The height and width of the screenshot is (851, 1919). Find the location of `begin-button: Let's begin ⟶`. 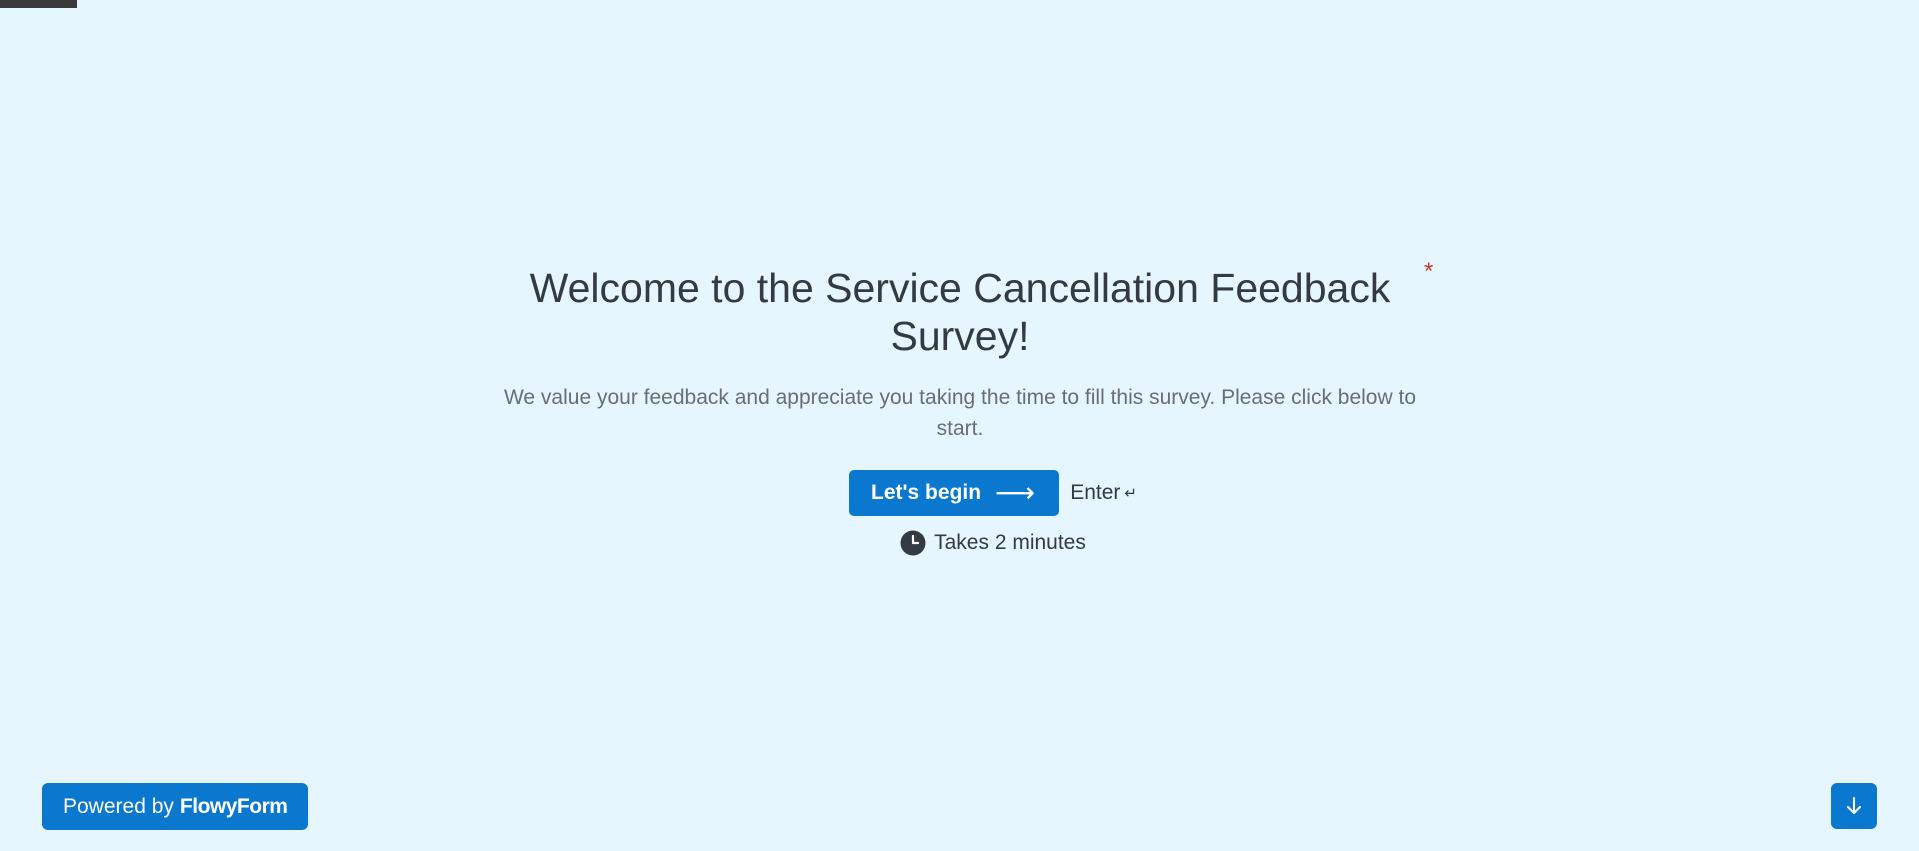

begin-button: Let's begin ⟶ is located at coordinates (954, 493).